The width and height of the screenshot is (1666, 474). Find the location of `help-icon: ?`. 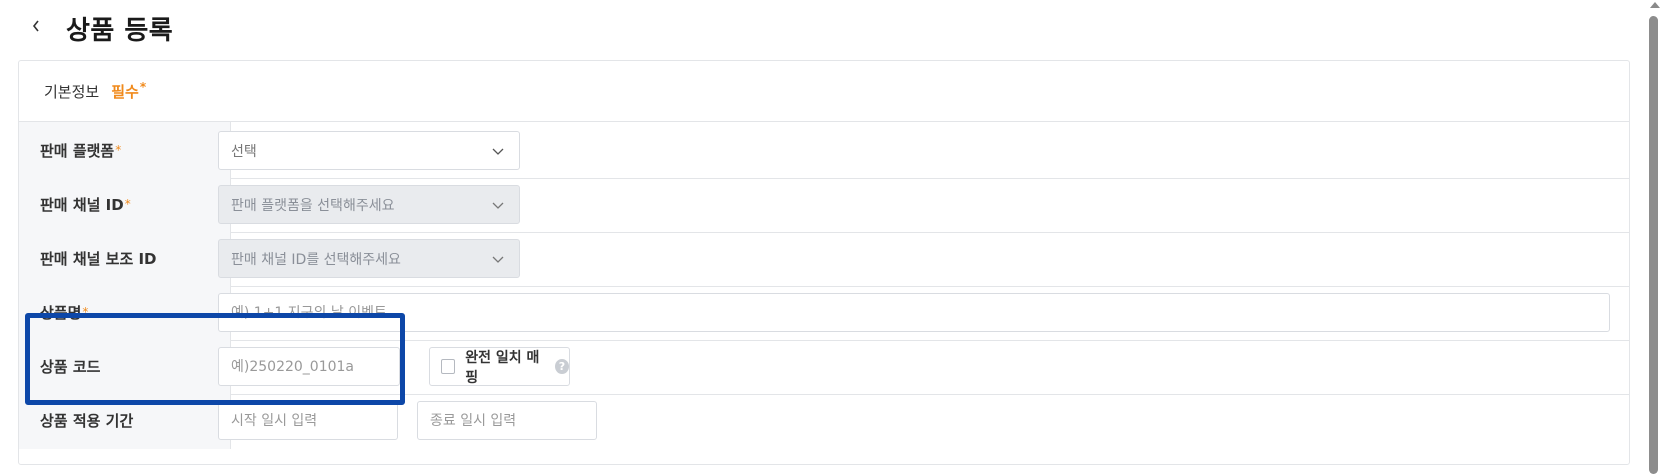

help-icon: ? is located at coordinates (561, 366).